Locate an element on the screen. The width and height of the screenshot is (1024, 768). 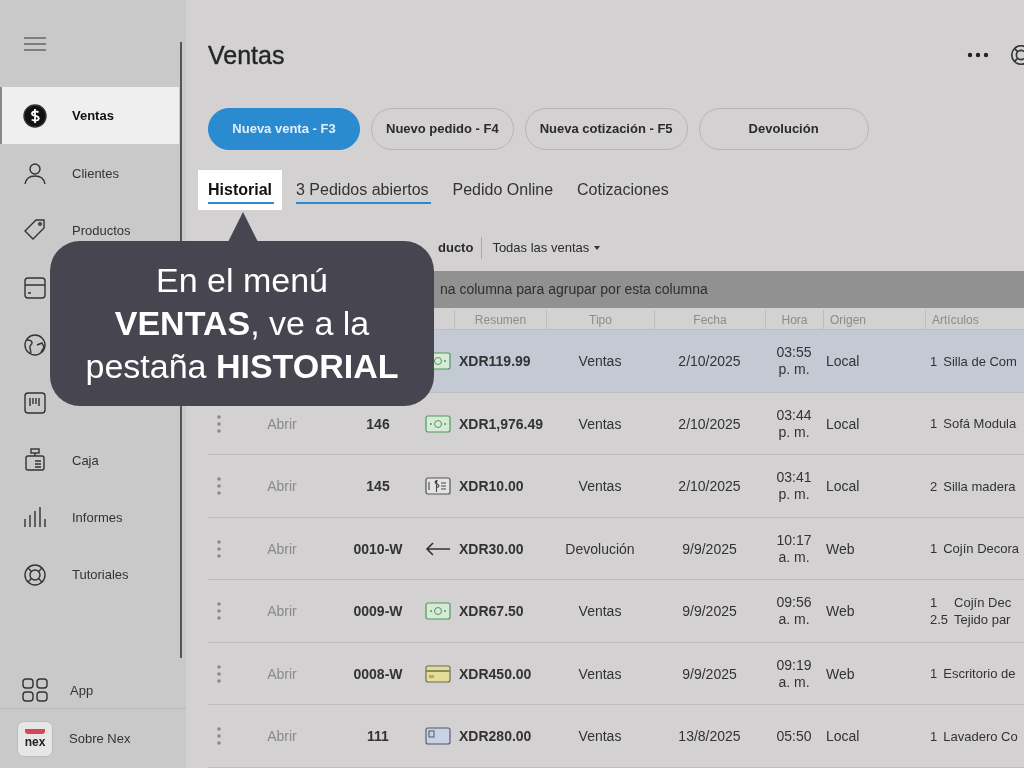
sale-time: 10:17 a. m. is located at coordinates (794, 548).